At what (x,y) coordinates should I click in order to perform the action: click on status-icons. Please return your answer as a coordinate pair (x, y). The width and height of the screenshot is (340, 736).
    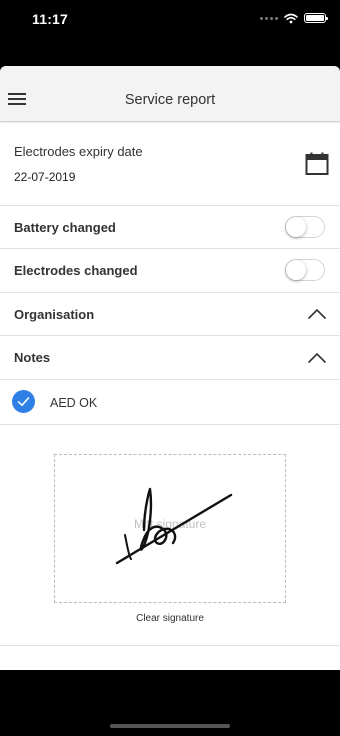
    Looking at the image, I should click on (294, 18).